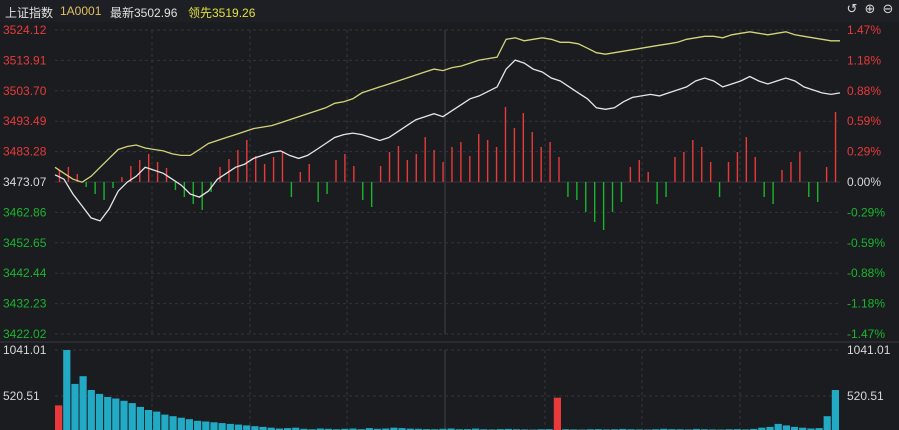 This screenshot has height=430, width=899. I want to click on volume-tick-left: 520.51, so click(21, 396).